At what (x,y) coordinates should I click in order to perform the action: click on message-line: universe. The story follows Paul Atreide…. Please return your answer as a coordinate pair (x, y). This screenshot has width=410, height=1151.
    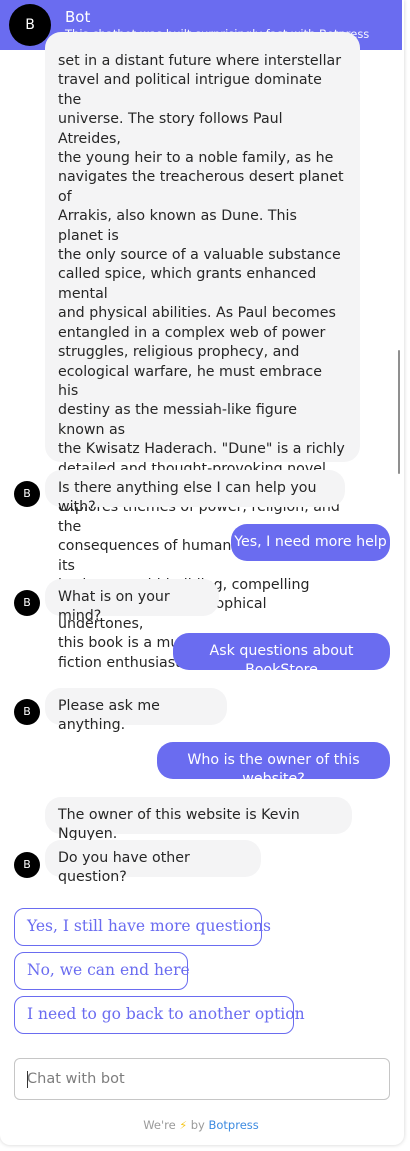
    Looking at the image, I should click on (170, 129).